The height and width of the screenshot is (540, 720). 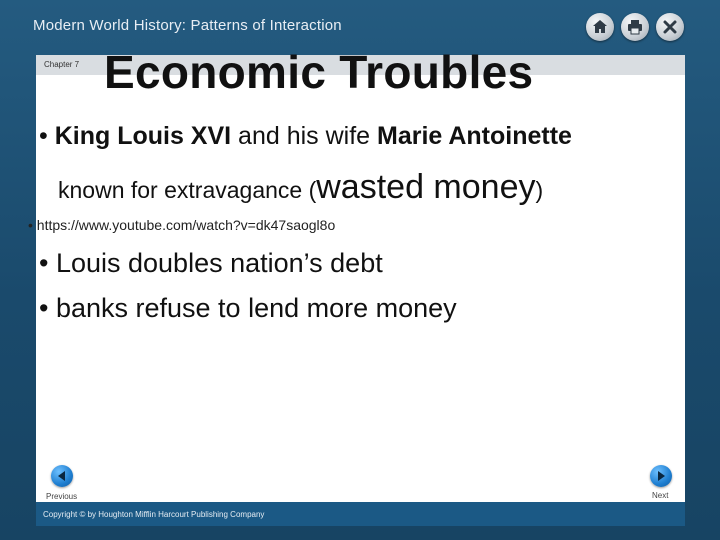 I want to click on bullet-mid-text: and his wife, so click(x=304, y=136).